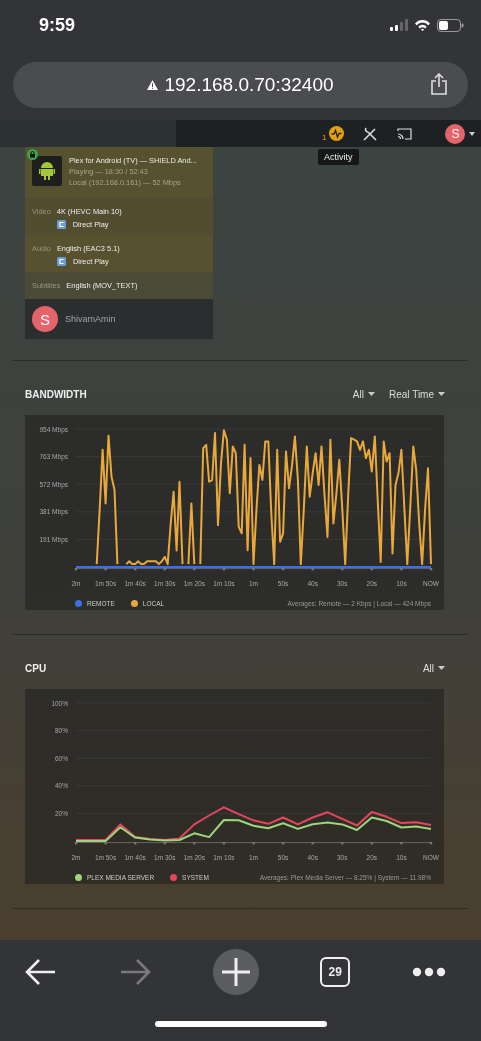 This screenshot has width=481, height=1041. What do you see at coordinates (370, 133) in the screenshot?
I see `tools-icon` at bounding box center [370, 133].